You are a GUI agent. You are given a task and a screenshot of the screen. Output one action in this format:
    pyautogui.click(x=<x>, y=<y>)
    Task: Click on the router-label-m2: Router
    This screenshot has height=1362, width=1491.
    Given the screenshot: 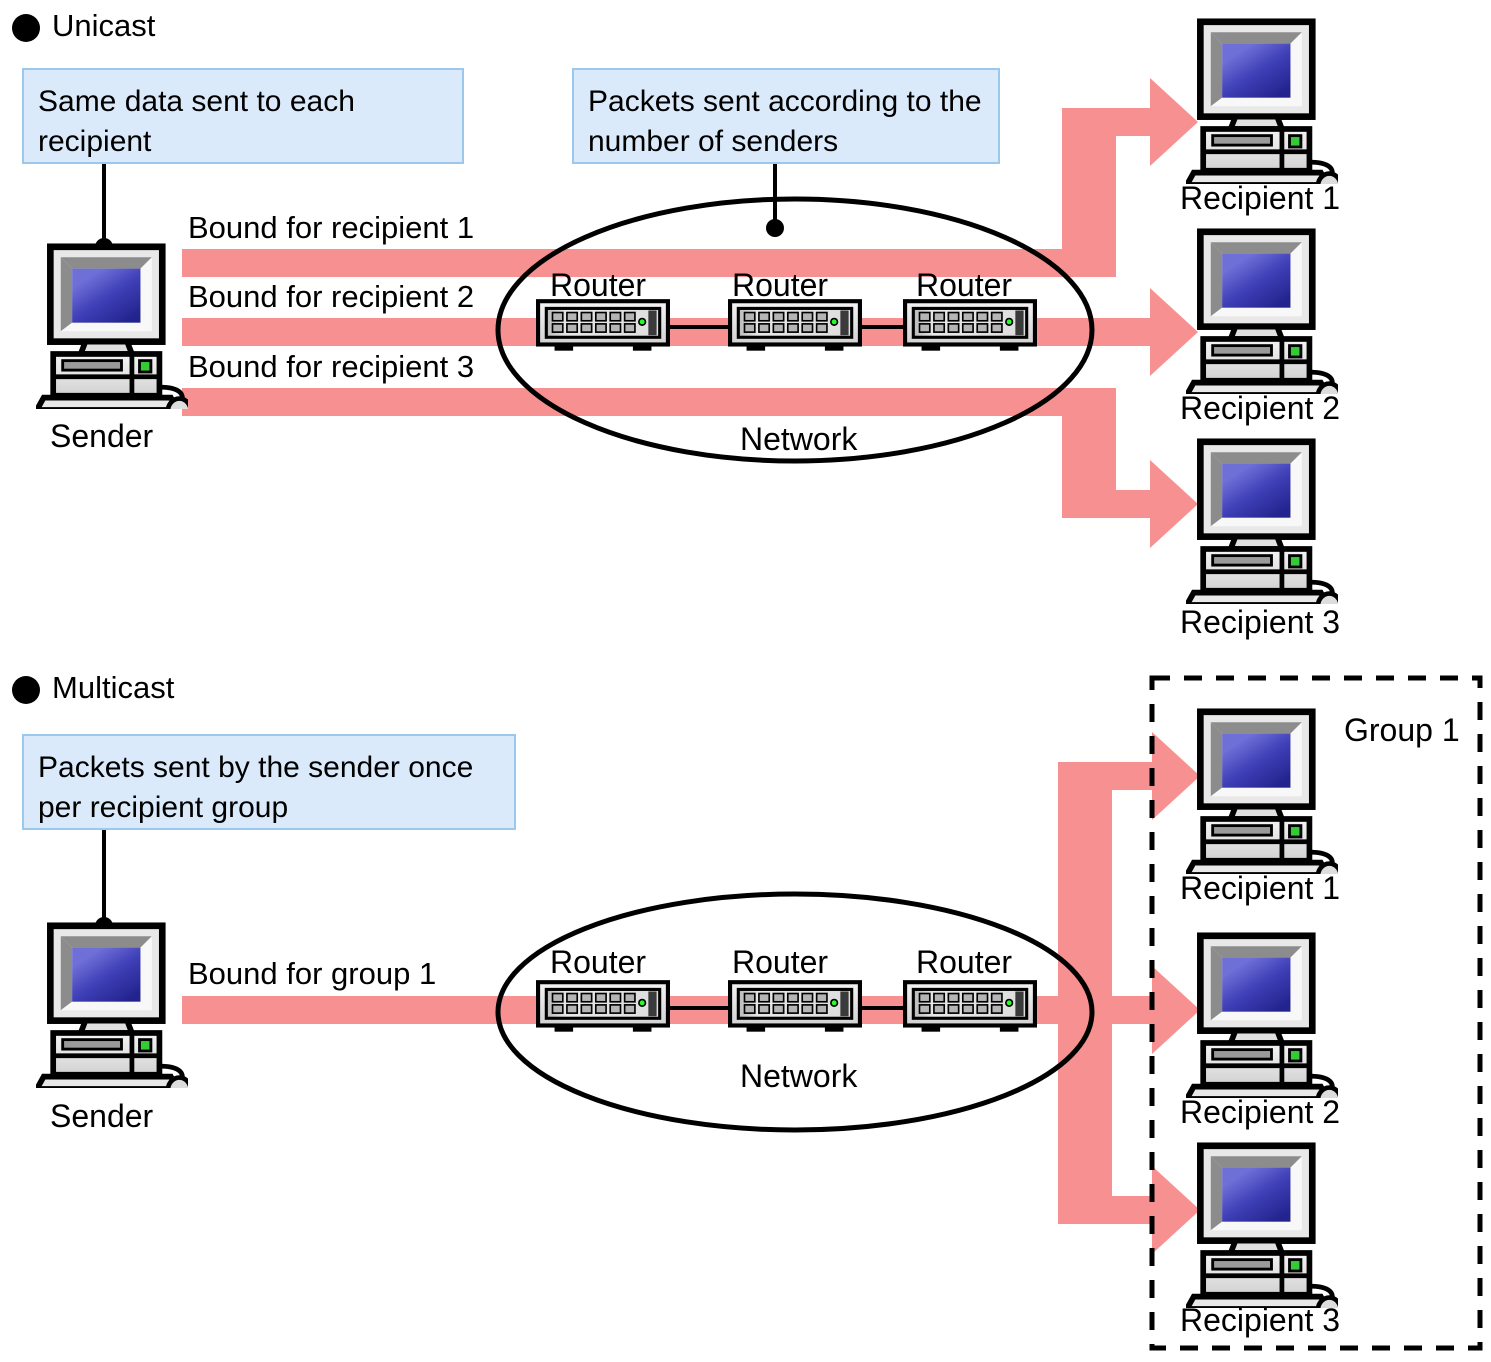 What is the action you would take?
    pyautogui.click(x=780, y=962)
    